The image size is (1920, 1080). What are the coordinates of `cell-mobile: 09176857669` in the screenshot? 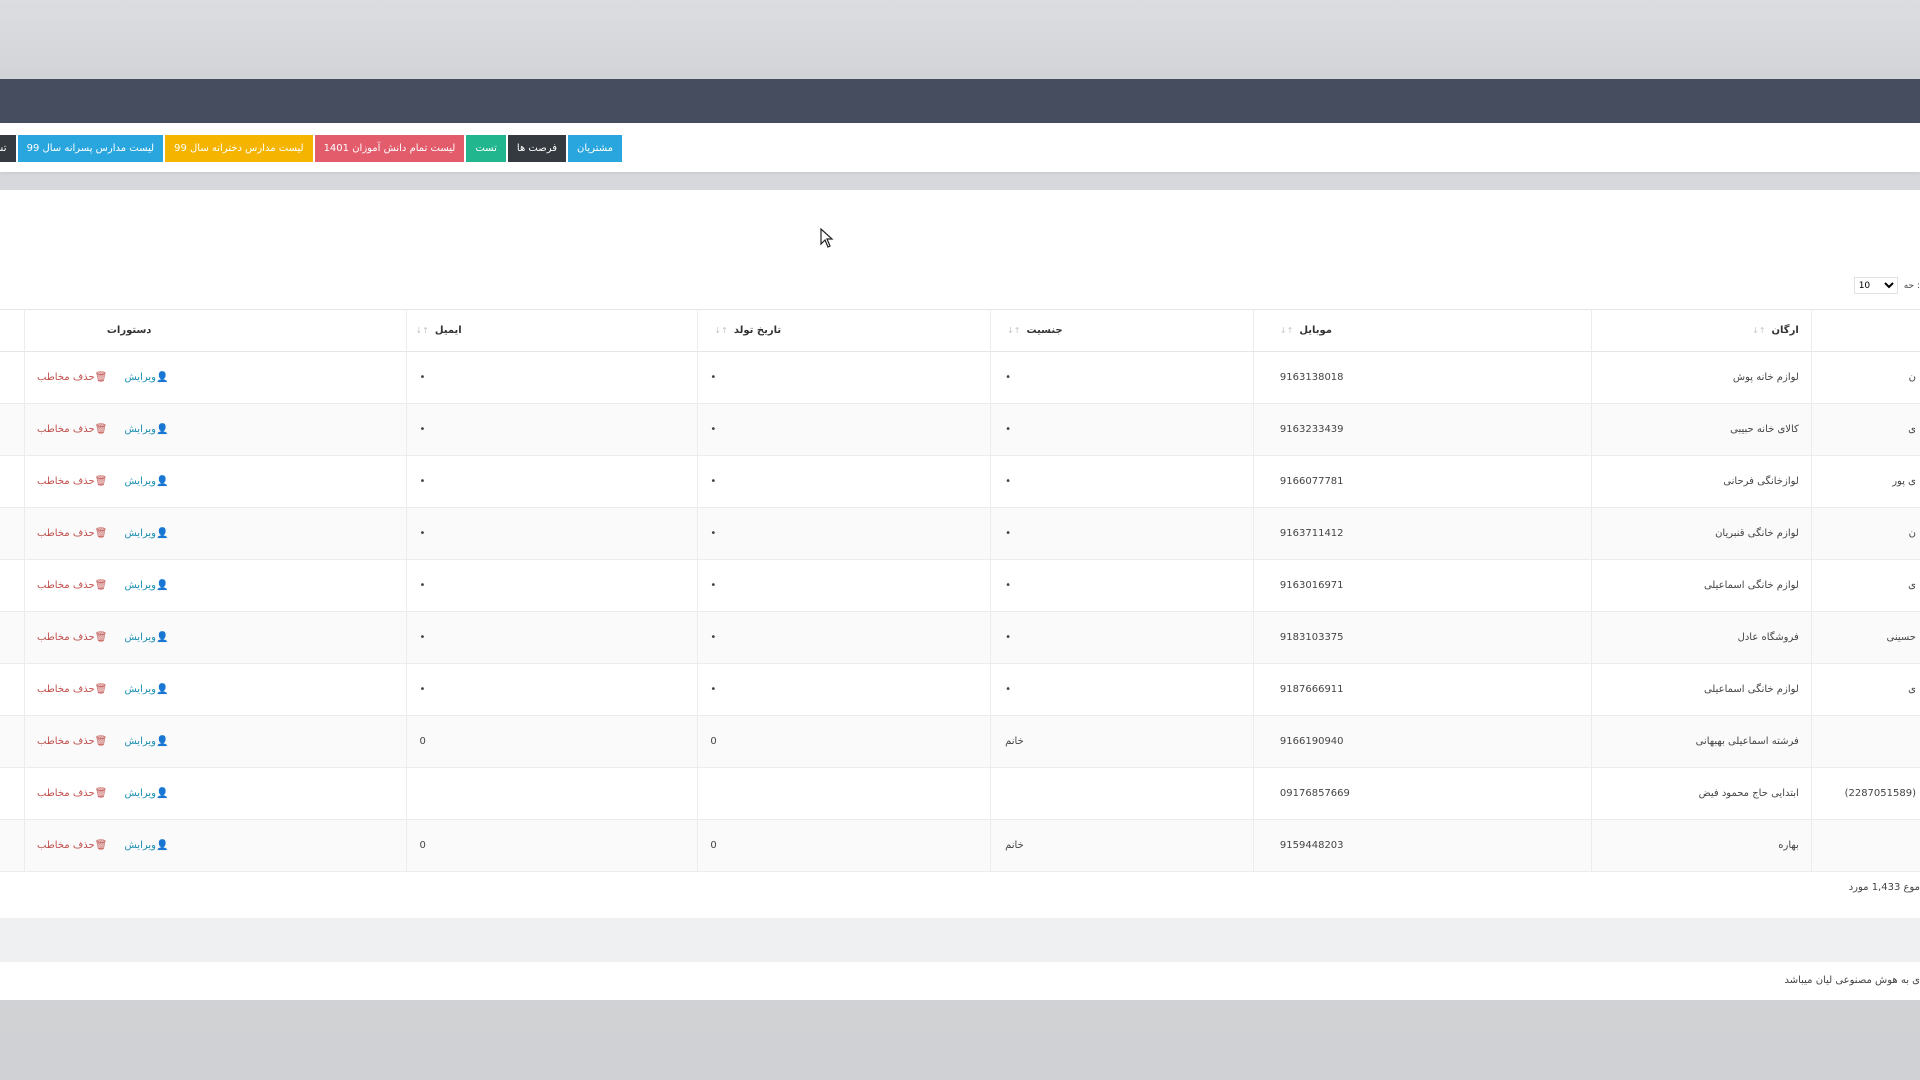 It's located at (1422, 793).